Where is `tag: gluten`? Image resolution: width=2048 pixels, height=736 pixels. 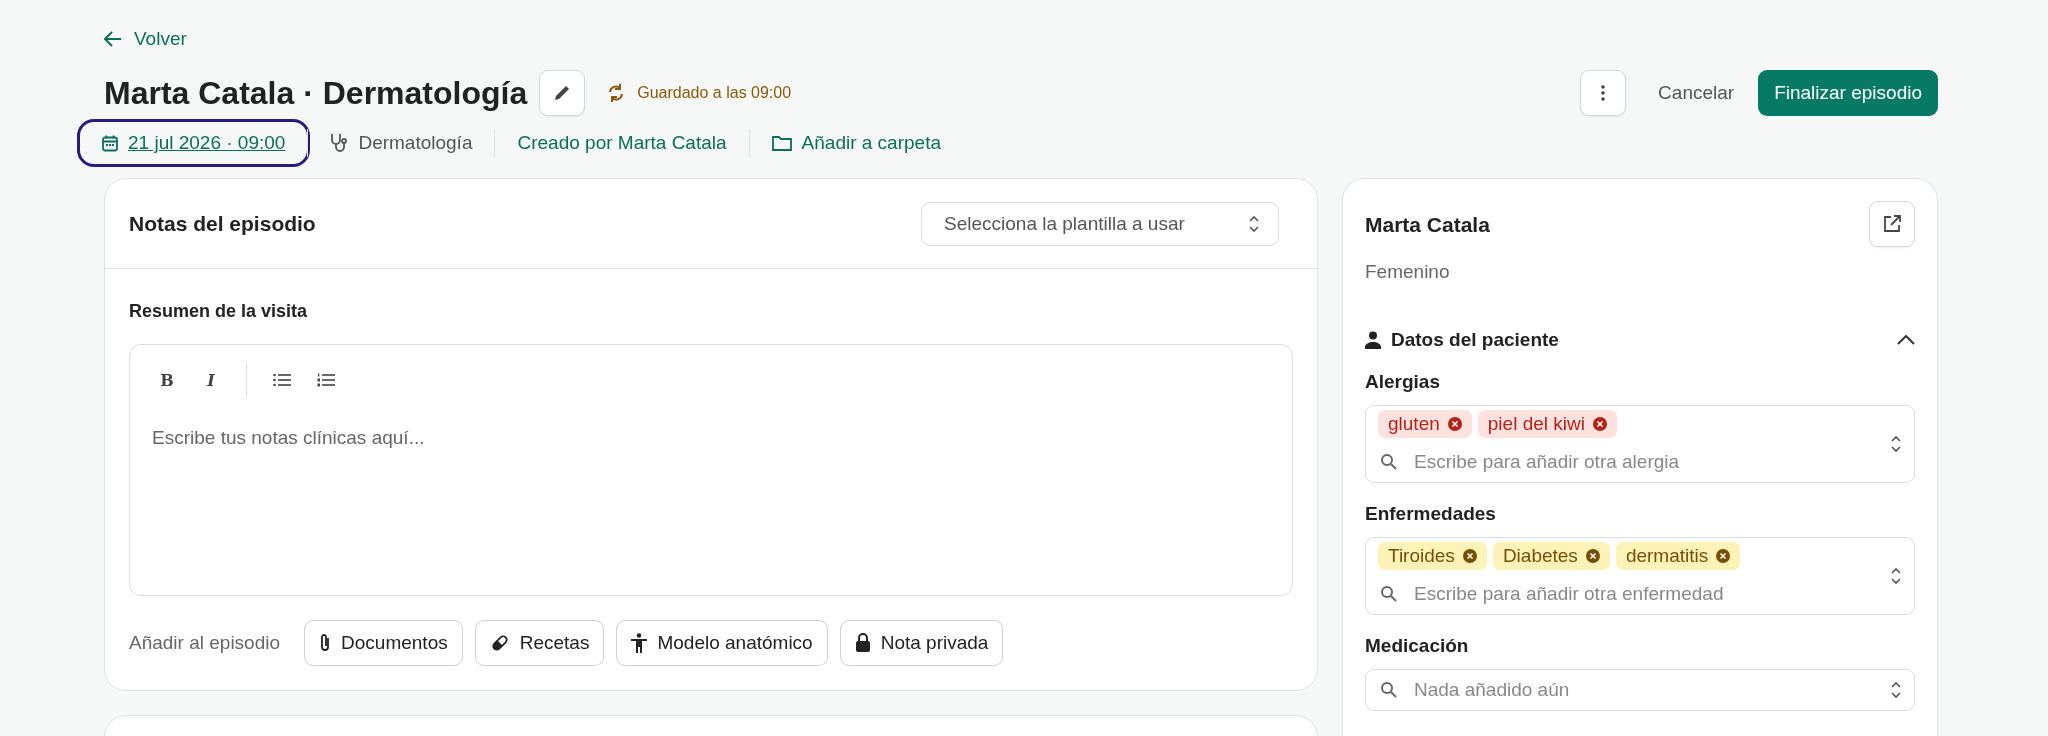 tag: gluten is located at coordinates (1425, 424).